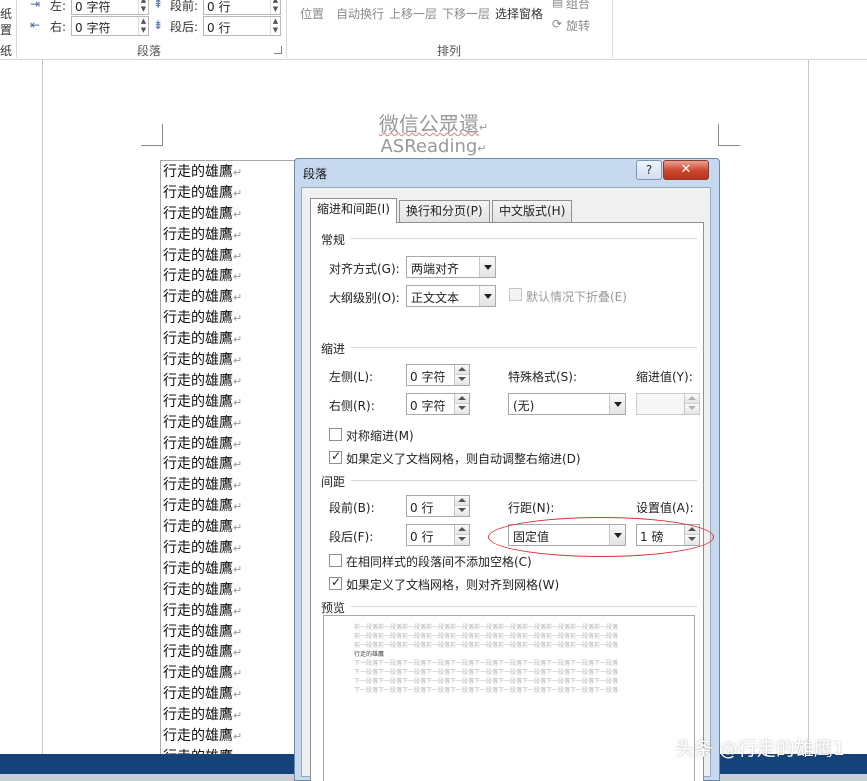  Describe the element at coordinates (413, 13) in the screenshot. I see `bring-forward-button: 上移一层` at that location.